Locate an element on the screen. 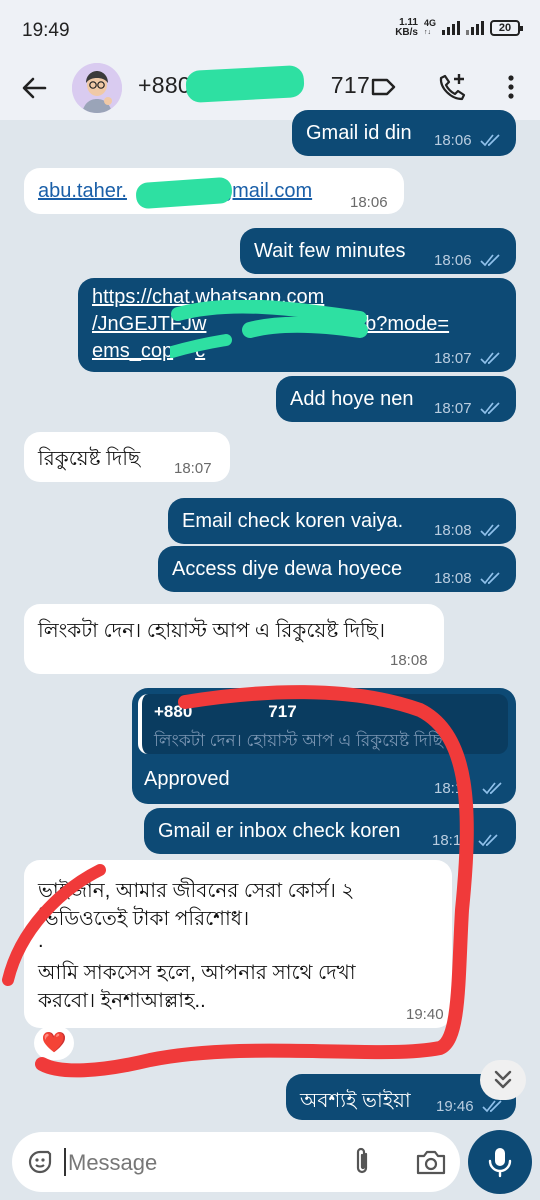 The image size is (540, 1200). network-type: 4G ↑↓ is located at coordinates (429, 27).